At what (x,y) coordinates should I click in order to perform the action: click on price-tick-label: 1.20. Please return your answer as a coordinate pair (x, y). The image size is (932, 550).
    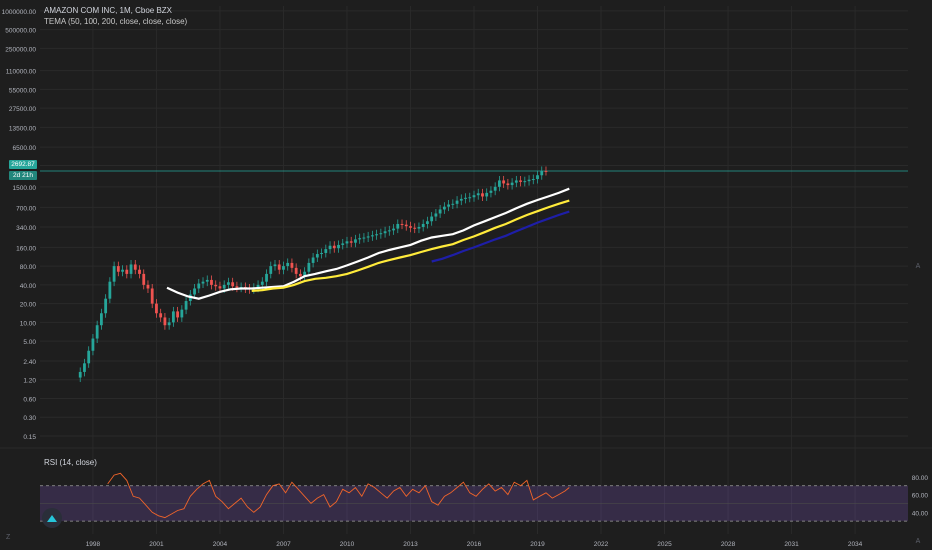
    Looking at the image, I should click on (29, 381).